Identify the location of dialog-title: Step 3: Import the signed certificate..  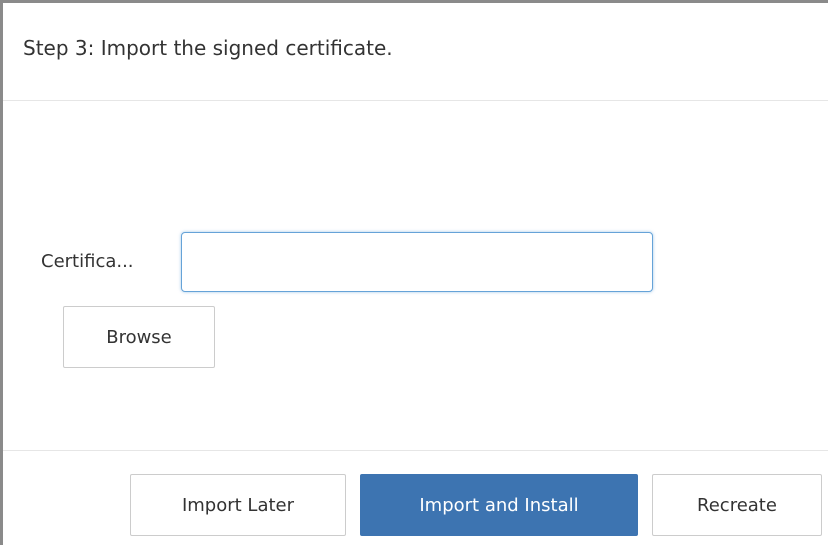
(208, 48).